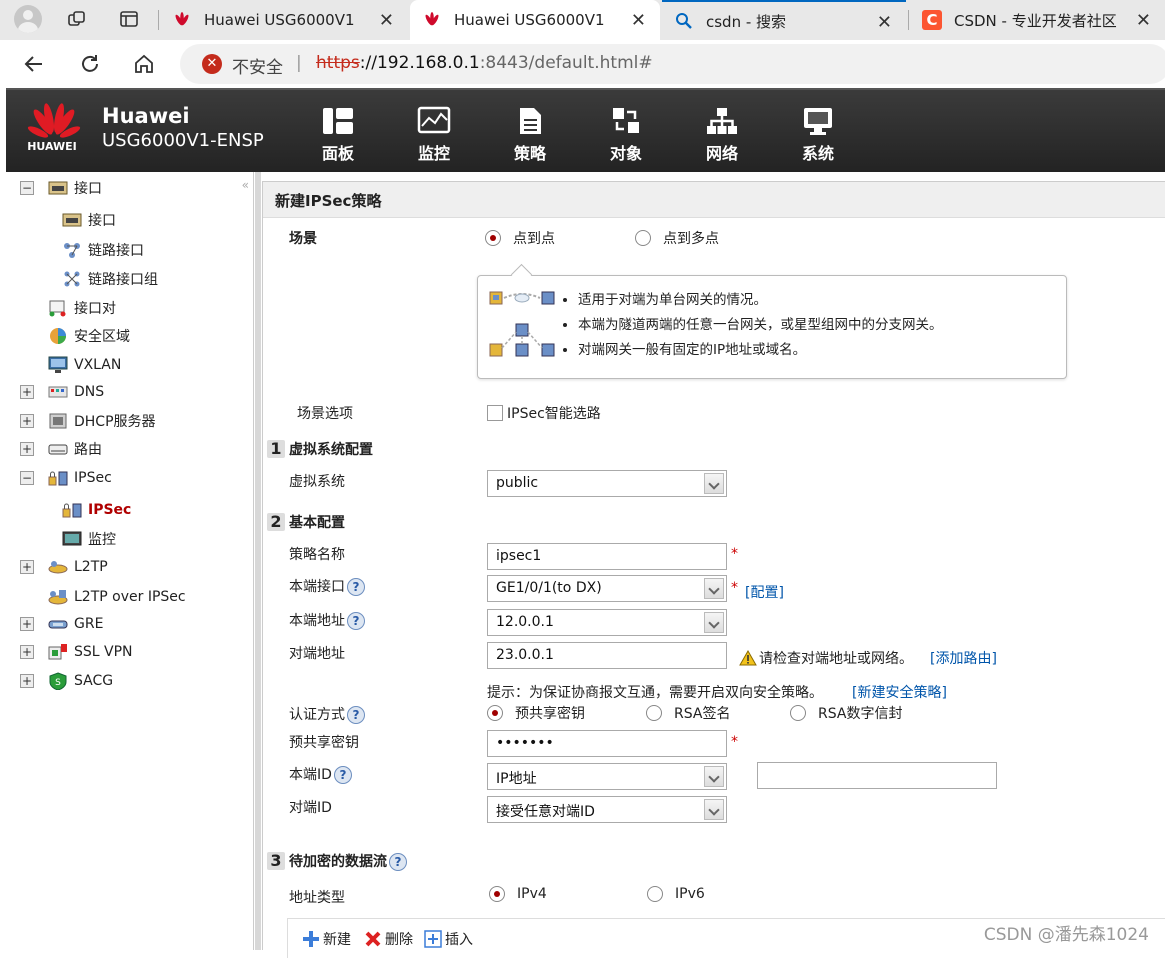 The image size is (1165, 958). I want to click on tree-node-interface: − 接口, so click(61, 188).